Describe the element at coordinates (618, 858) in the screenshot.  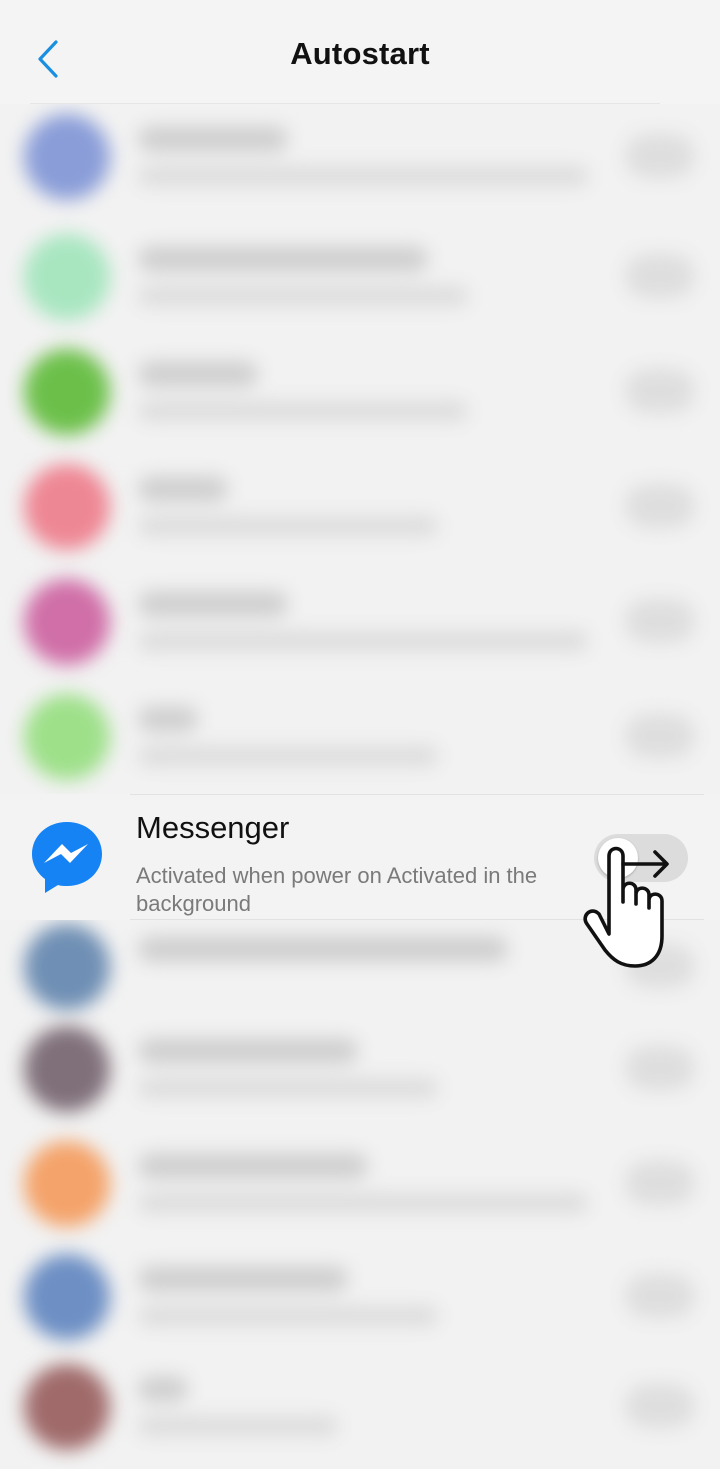
I see `toggle-knob` at that location.